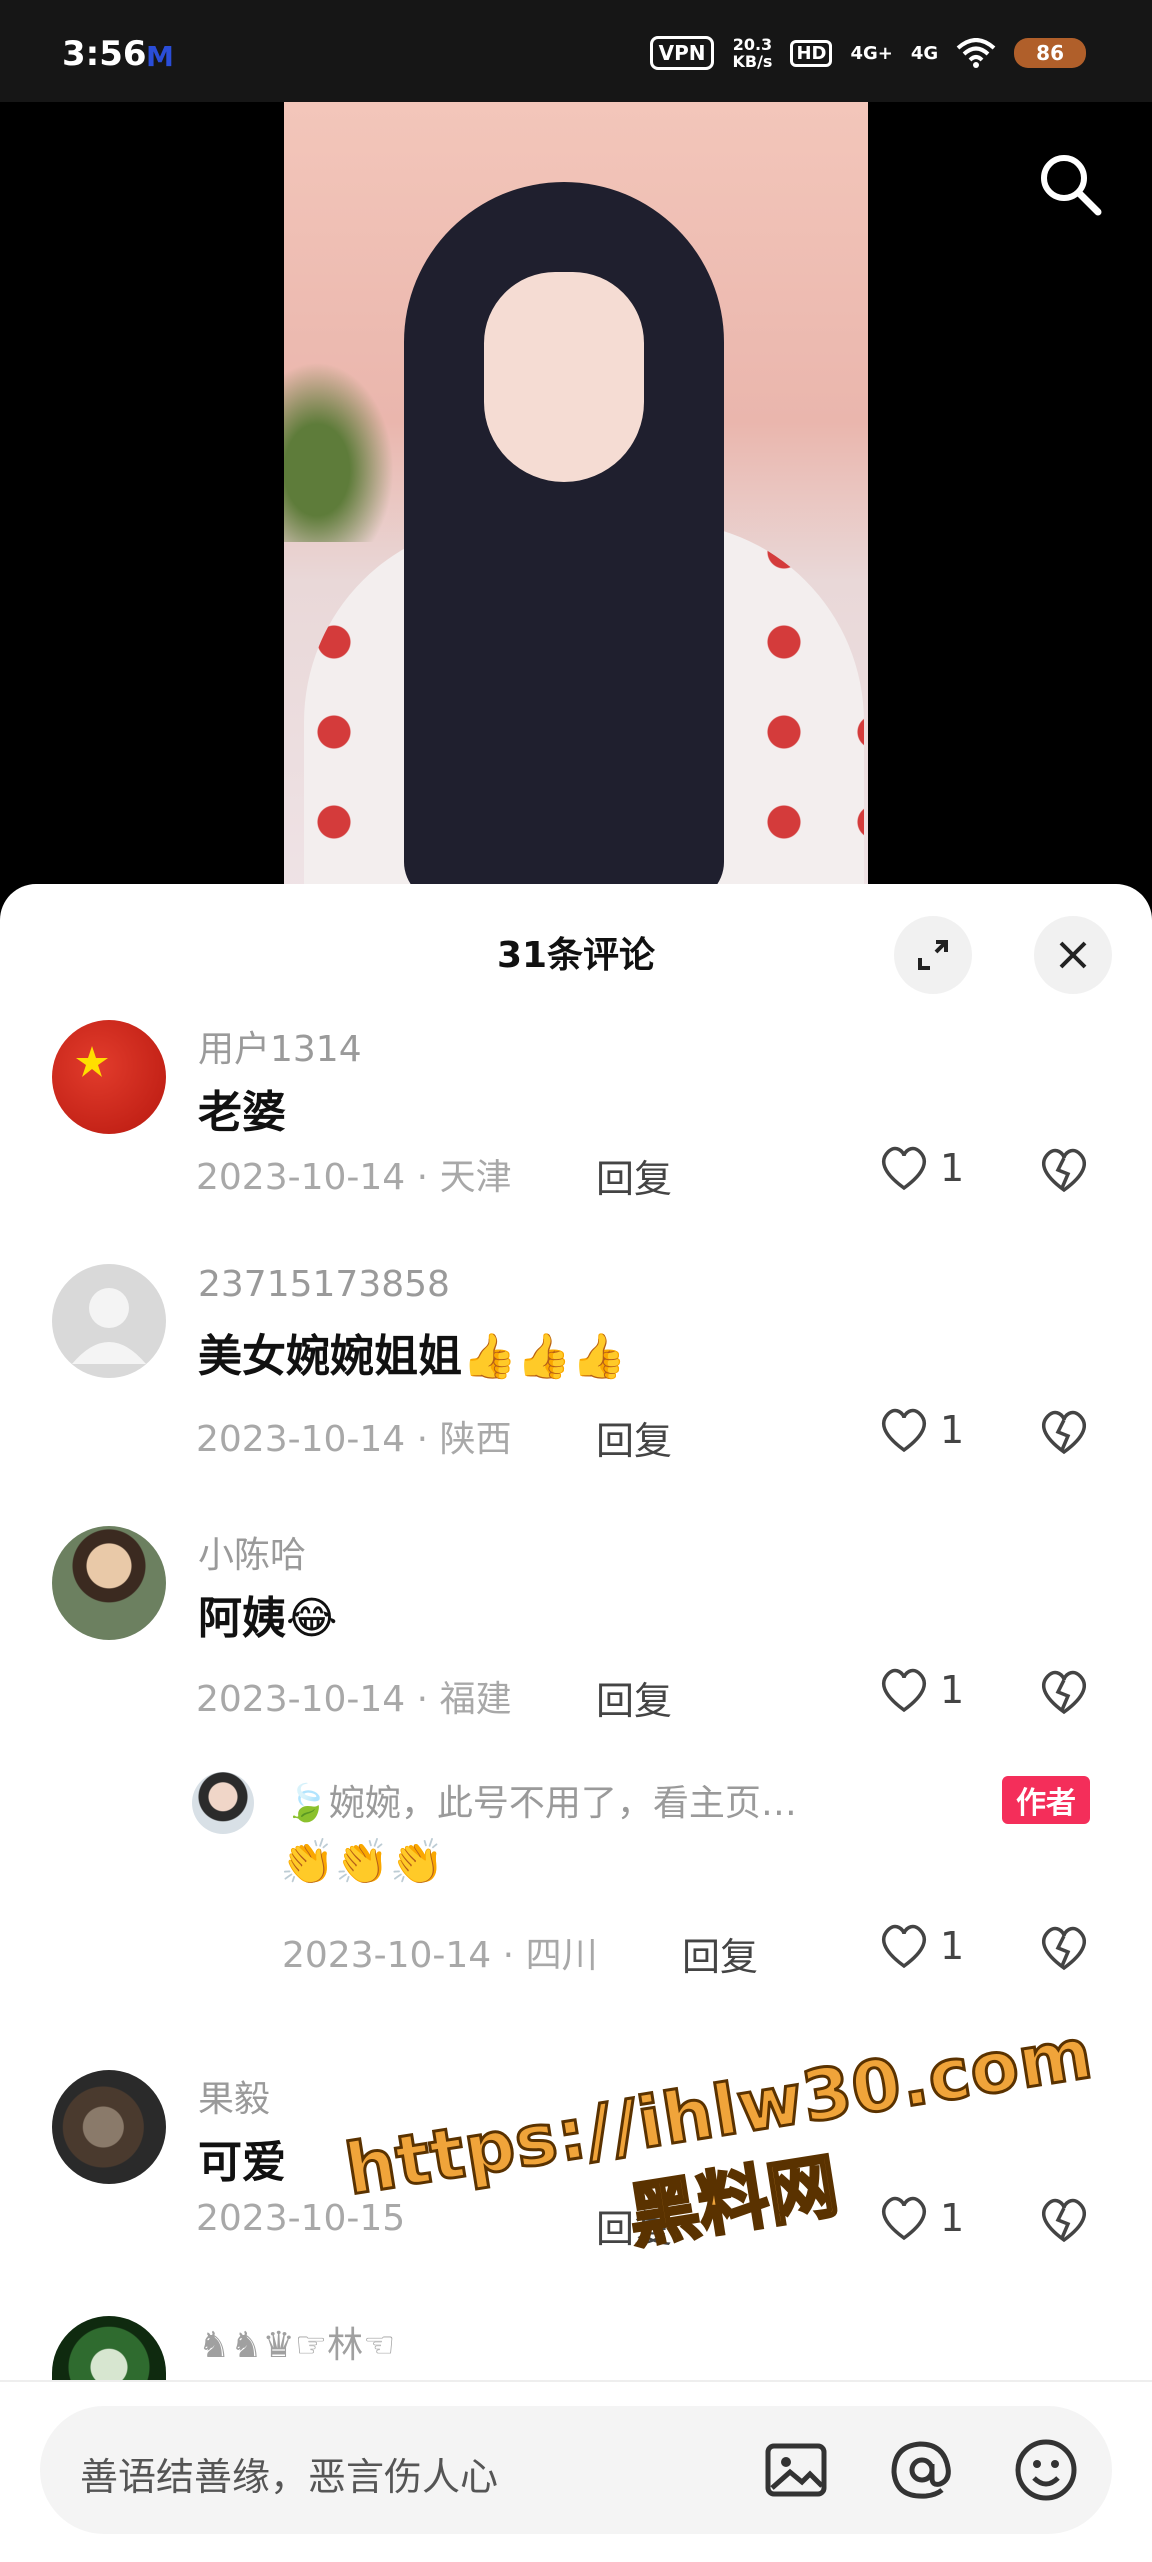 This screenshot has height=2562, width=1152. I want to click on signal-icon-2: 4G, so click(924, 53).